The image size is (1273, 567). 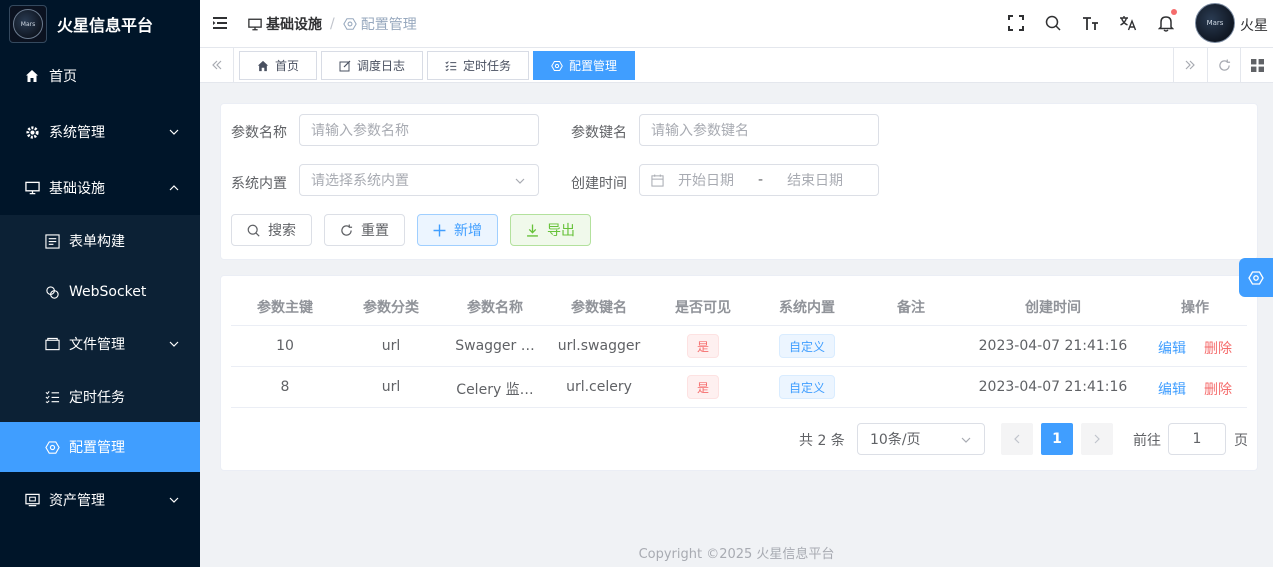 I want to click on sidebar-item-scheduled-tasks: 定时任务, so click(x=100, y=397).